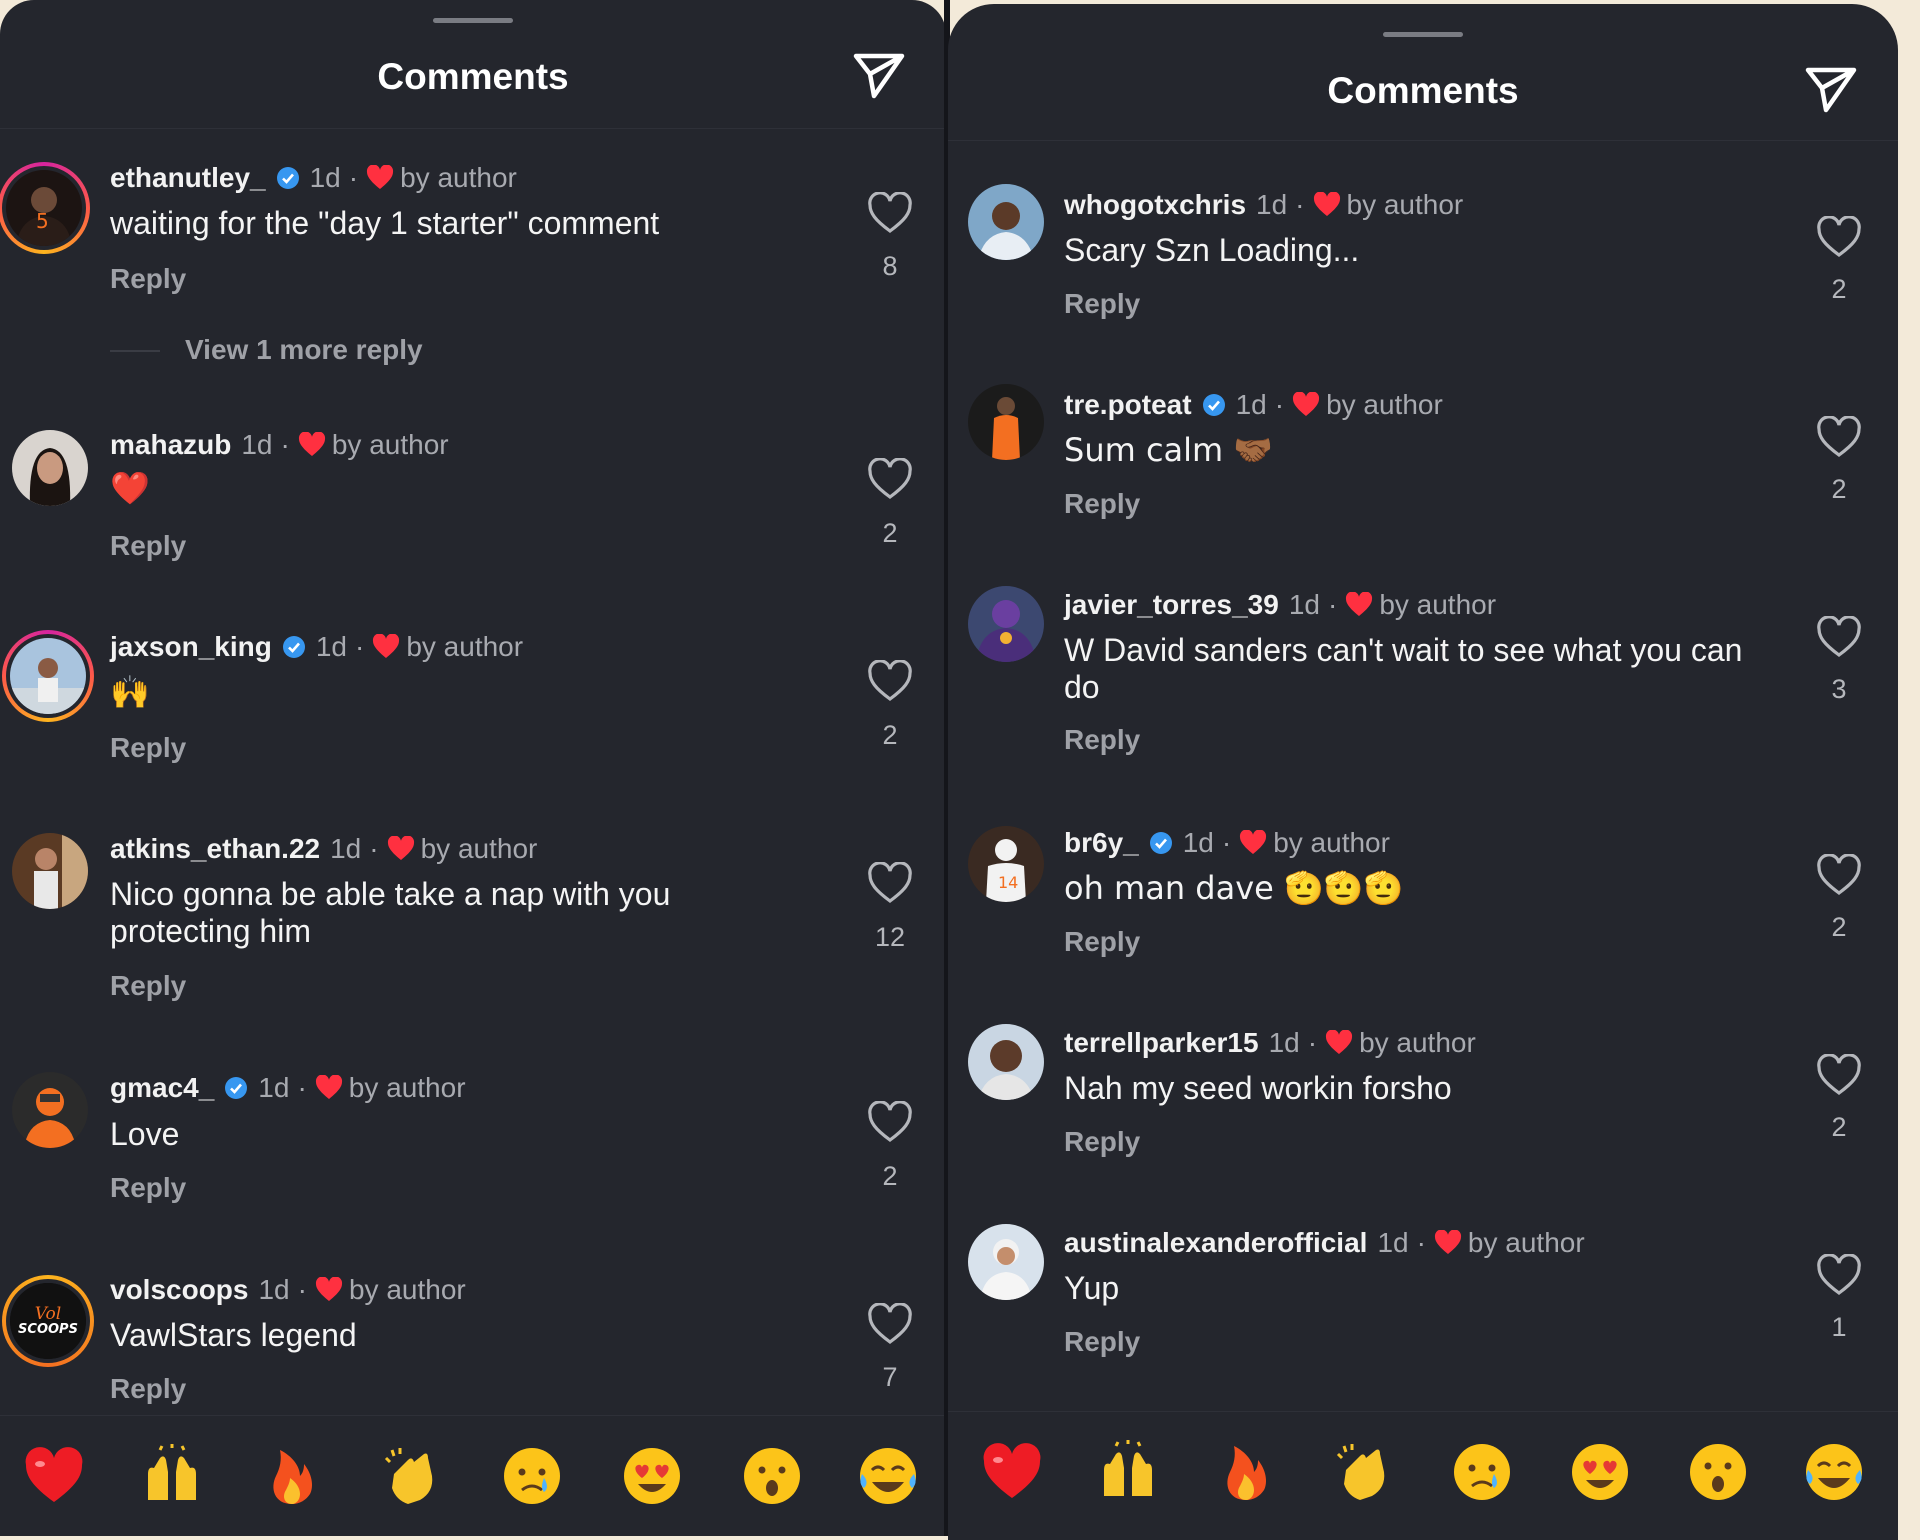  Describe the element at coordinates (188, 178) in the screenshot. I see `username: ethanutley_` at that location.